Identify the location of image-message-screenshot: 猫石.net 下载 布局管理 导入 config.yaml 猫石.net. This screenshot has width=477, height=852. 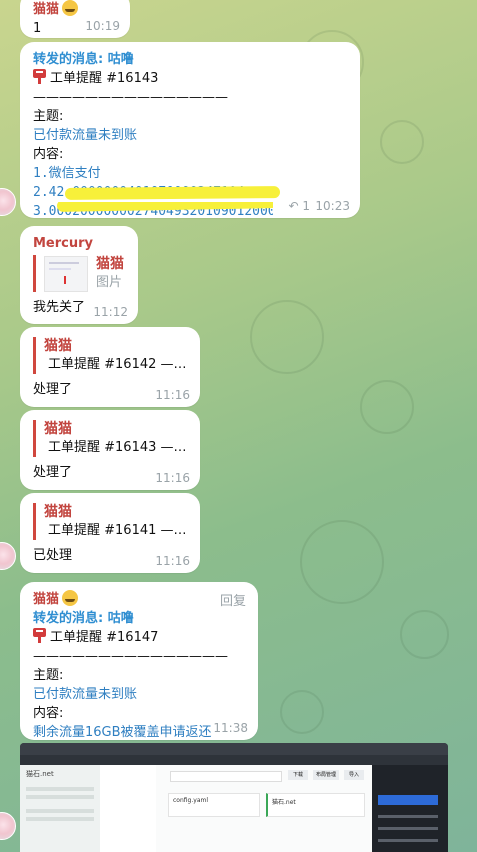
(234, 797).